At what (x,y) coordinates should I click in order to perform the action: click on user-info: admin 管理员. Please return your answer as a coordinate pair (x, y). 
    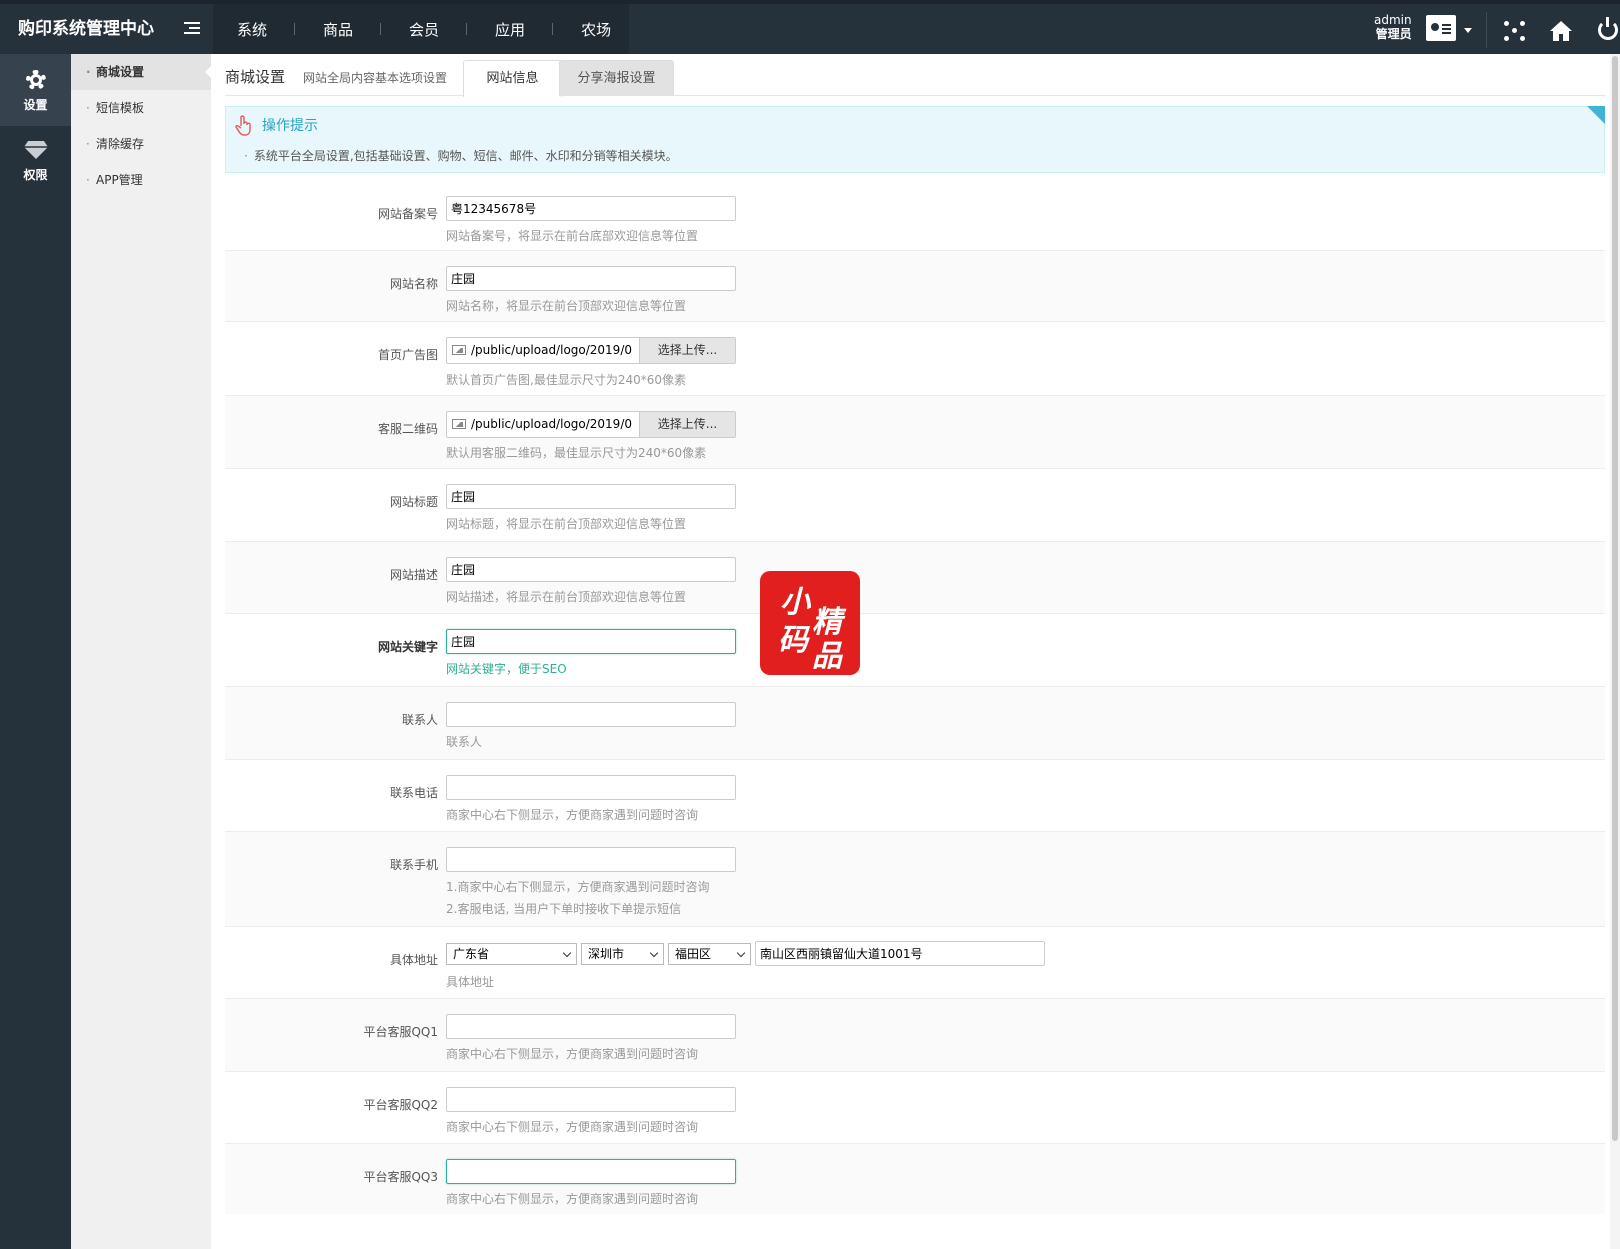
    Looking at the image, I should click on (1393, 27).